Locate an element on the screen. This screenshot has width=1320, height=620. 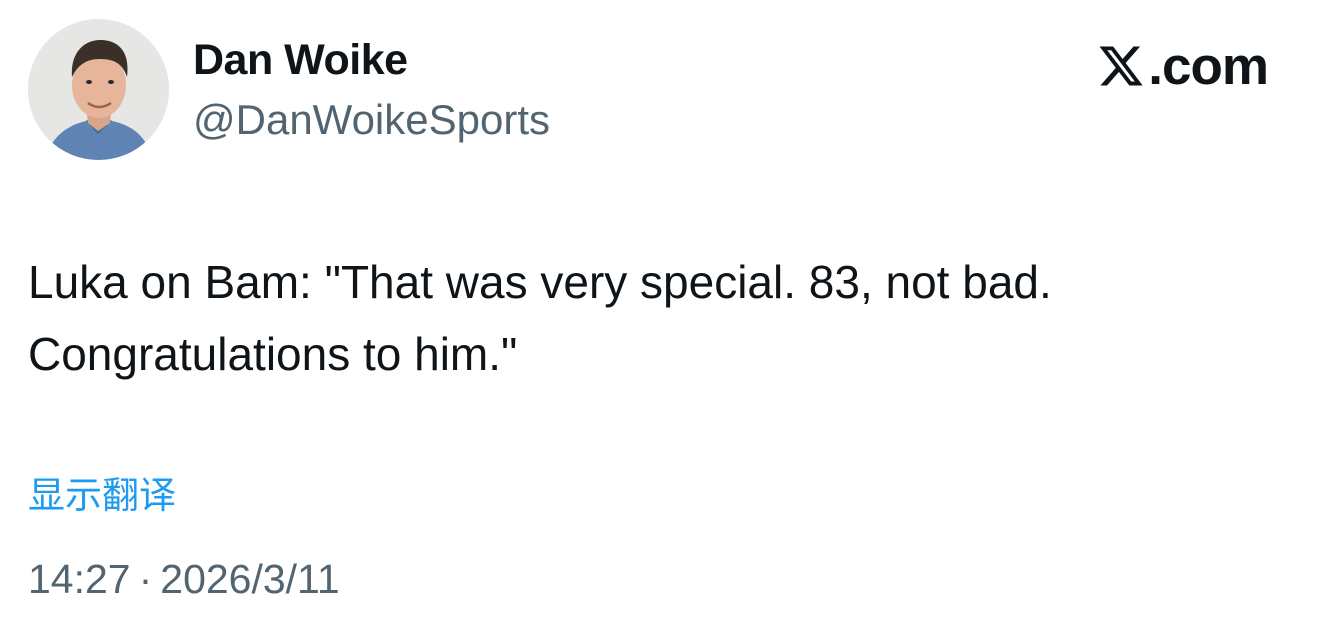
tweet-date: 2026/3/11 is located at coordinates (250, 579).